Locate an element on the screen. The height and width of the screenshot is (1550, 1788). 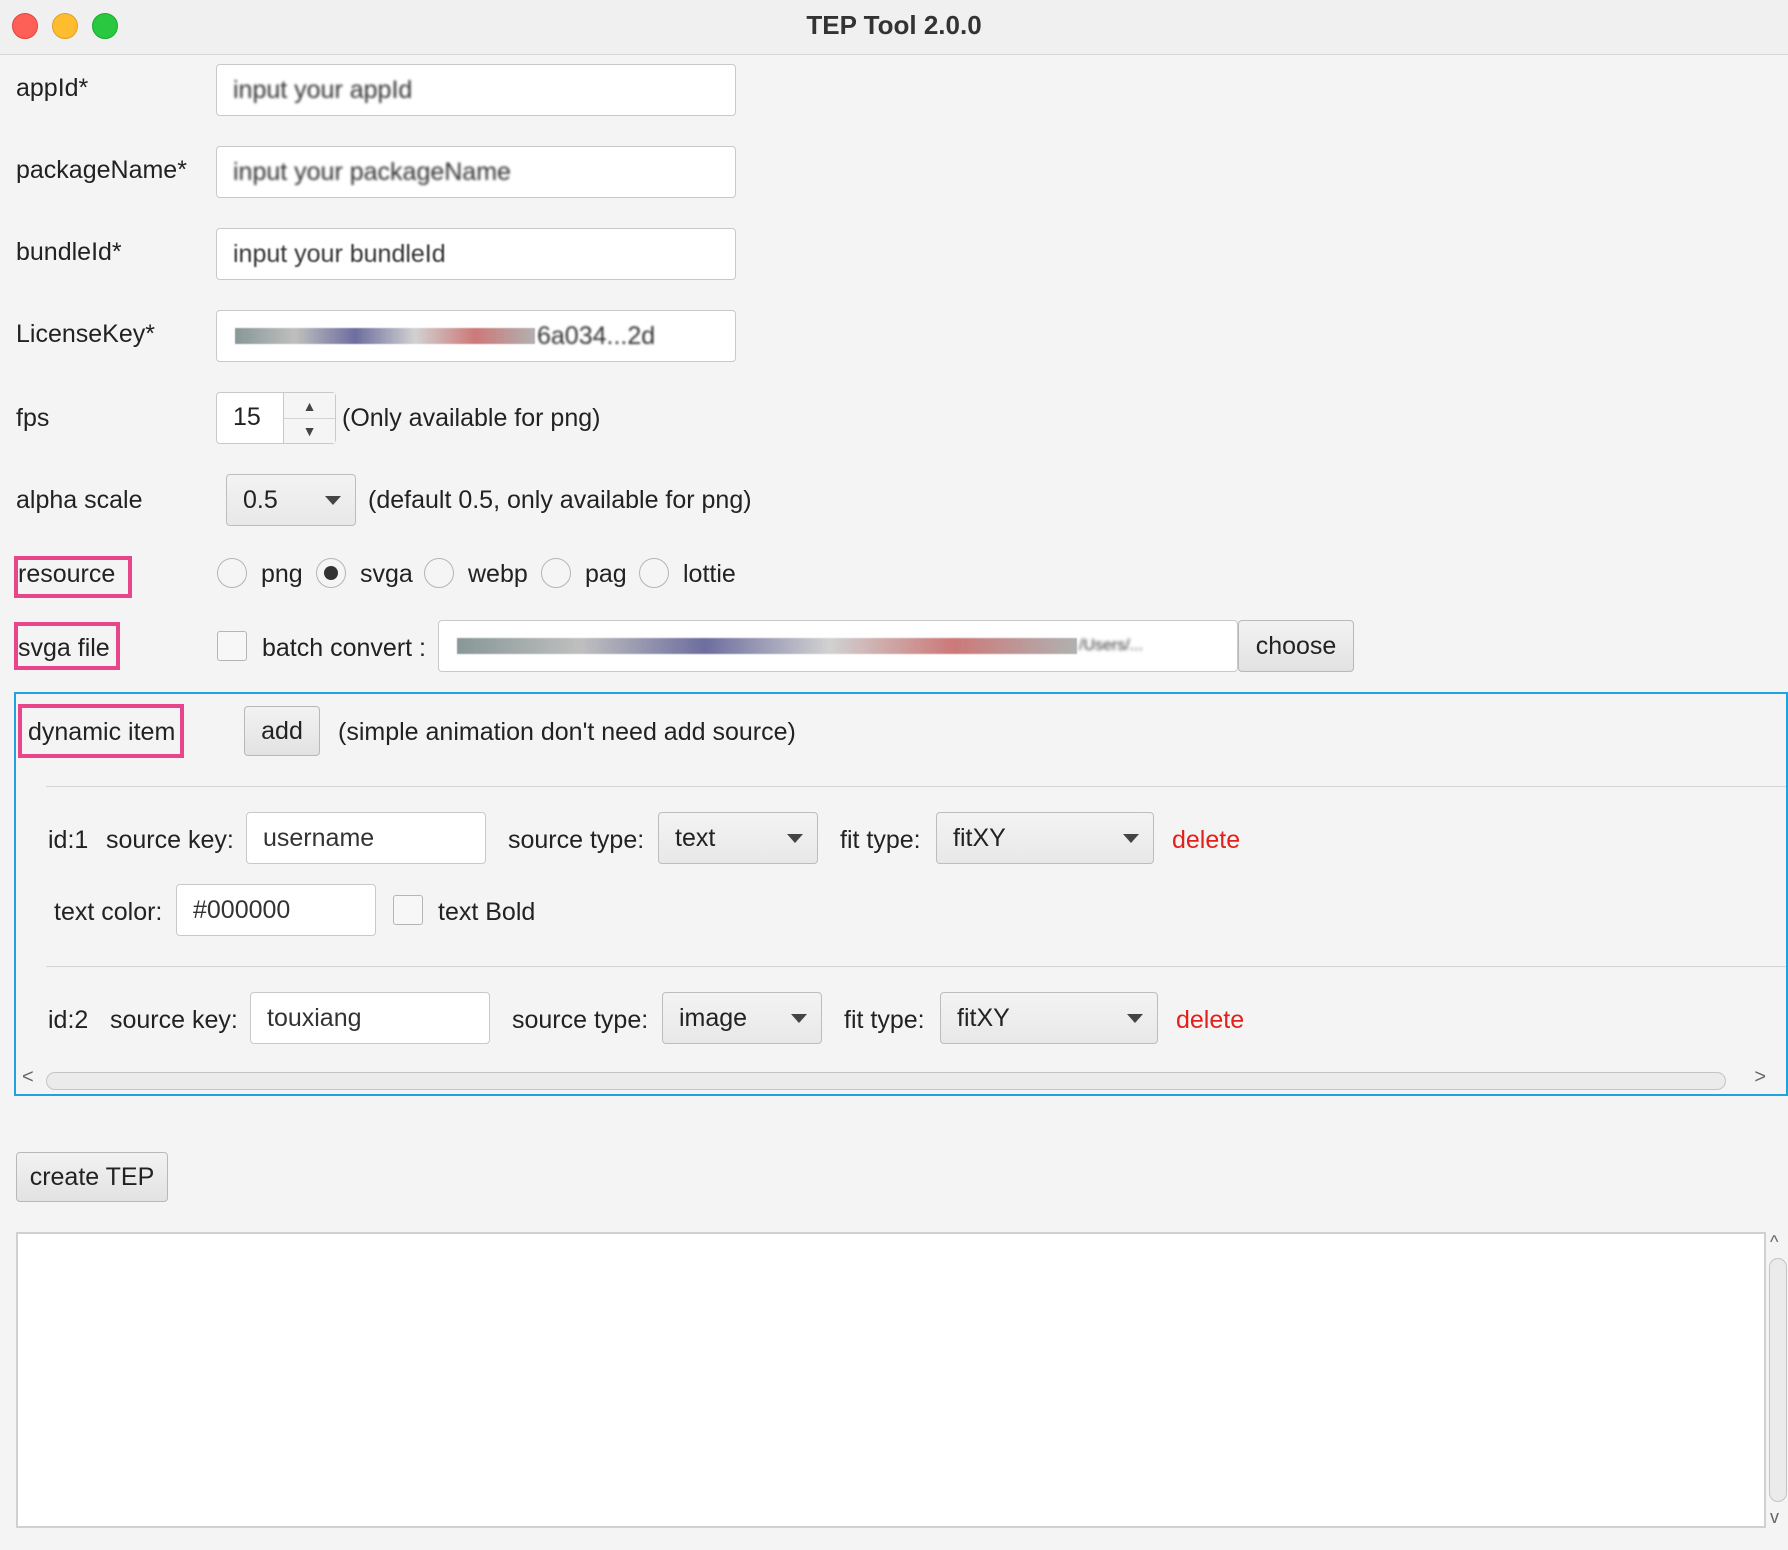
item-1-source-type-label: source type: is located at coordinates (576, 840).